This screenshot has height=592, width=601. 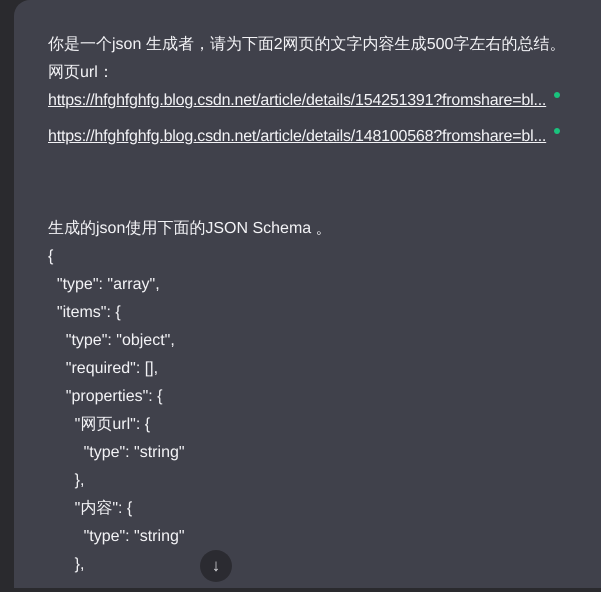 I want to click on code-line: {, so click(x=51, y=257).